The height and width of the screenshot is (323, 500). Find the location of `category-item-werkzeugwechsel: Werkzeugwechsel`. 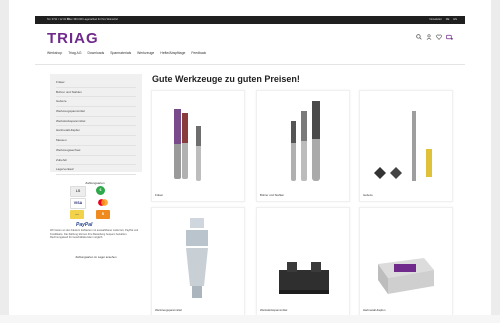

category-item-werkzeugwechsel: Werkzeugwechsel is located at coordinates (96, 151).